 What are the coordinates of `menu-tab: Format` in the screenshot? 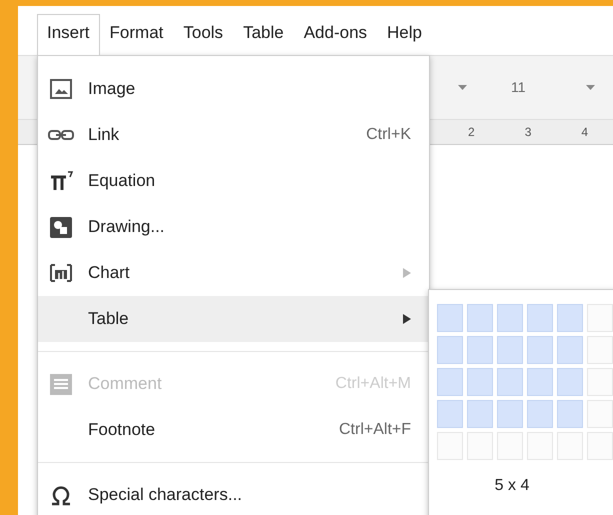 It's located at (137, 34).